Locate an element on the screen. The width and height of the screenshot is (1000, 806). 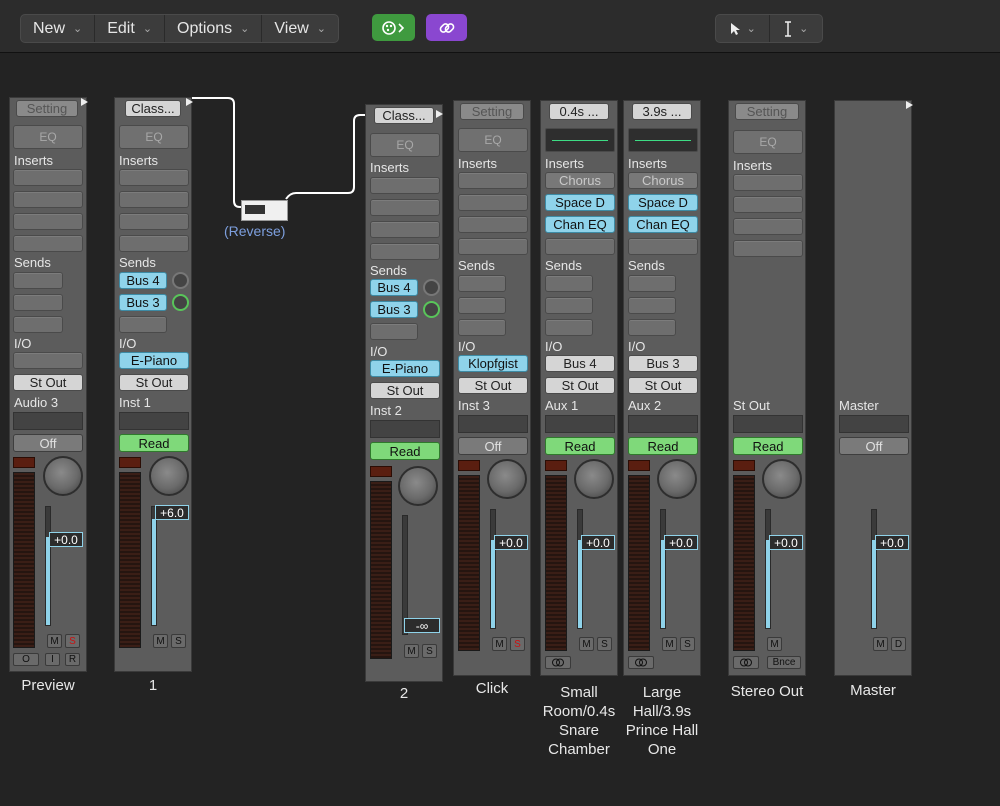
stereo-link-icon is located at coordinates (746, 662).